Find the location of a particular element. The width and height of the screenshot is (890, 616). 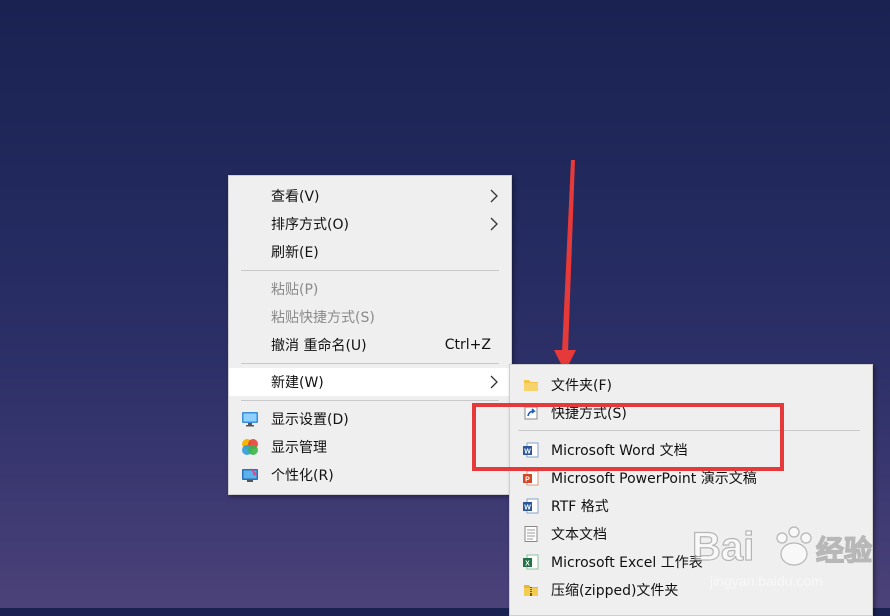

folder-icon is located at coordinates (531, 385).